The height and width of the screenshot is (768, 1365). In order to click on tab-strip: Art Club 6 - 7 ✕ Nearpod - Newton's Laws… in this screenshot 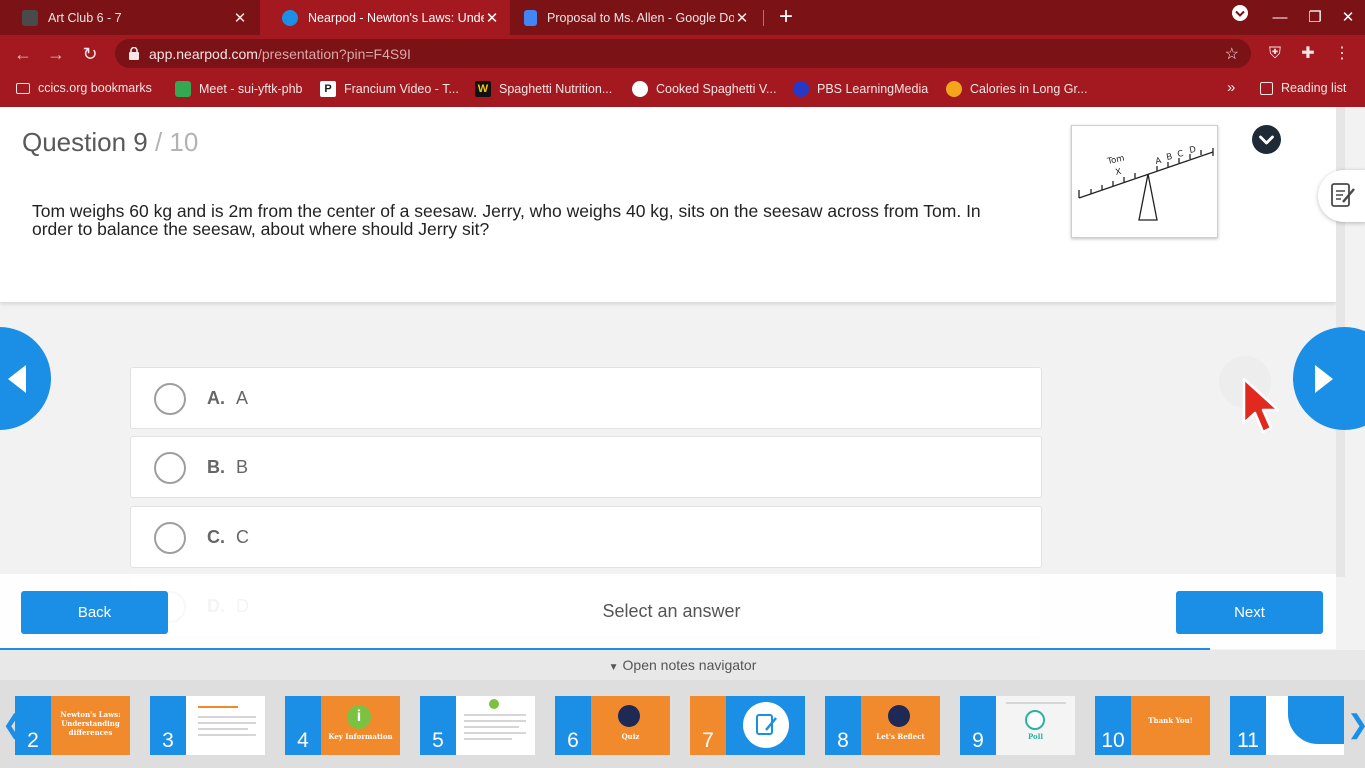, I will do `click(682, 17)`.